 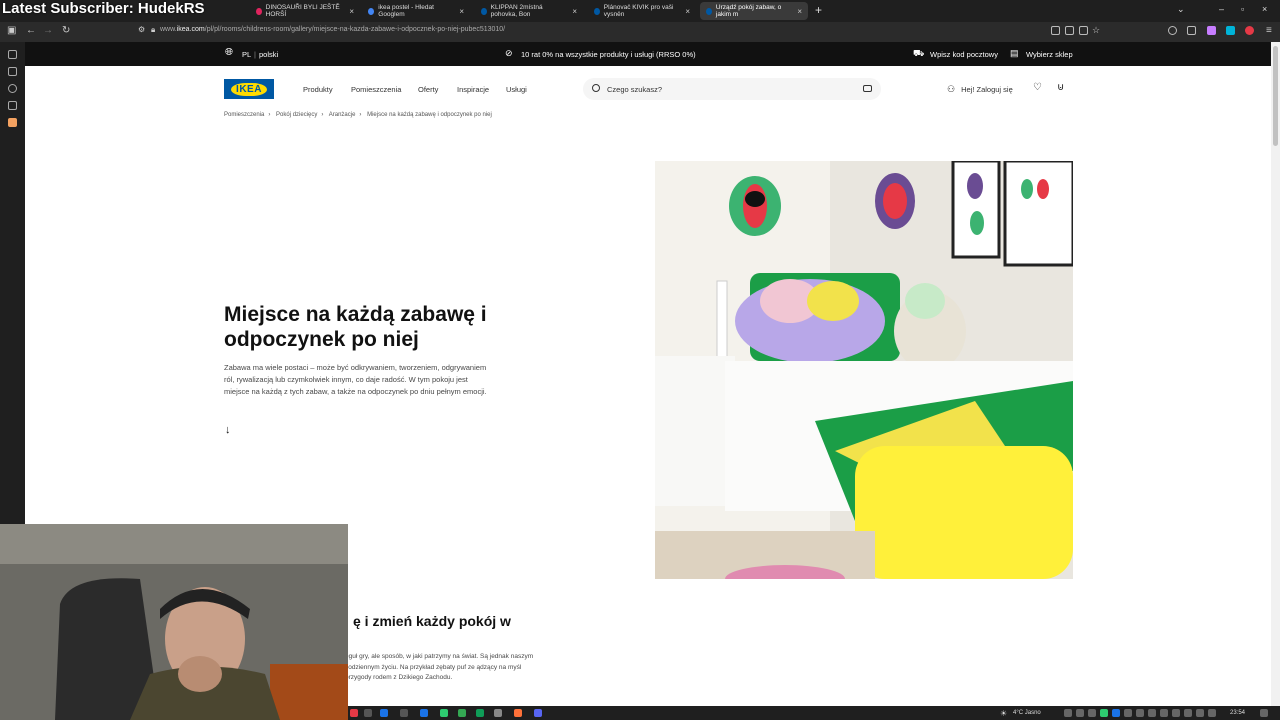 I want to click on tab-label: Plánovač KIVIK pro vaši vysněn, so click(x=638, y=11).